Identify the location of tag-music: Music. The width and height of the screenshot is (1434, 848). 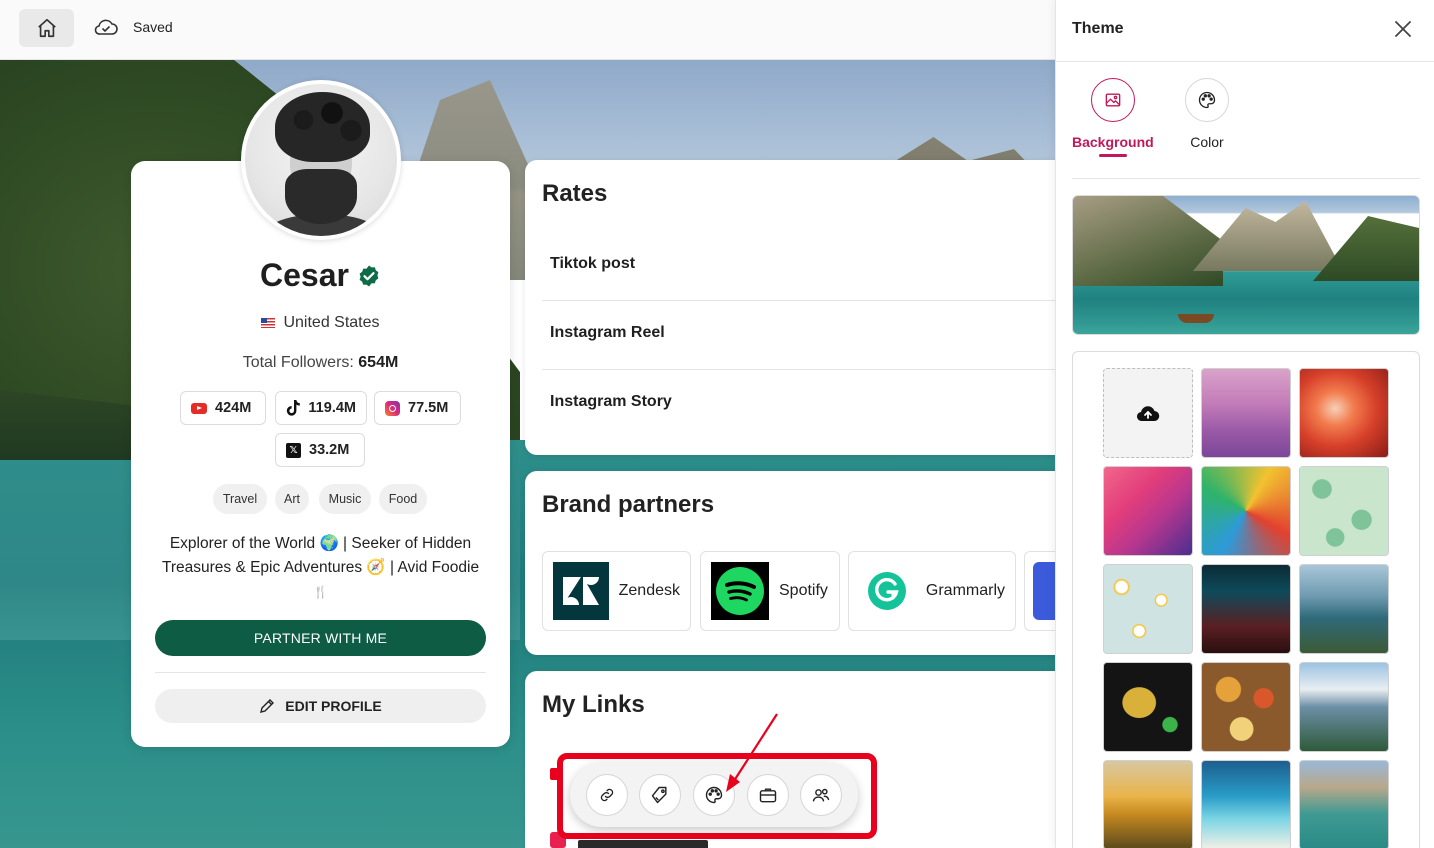
(345, 499).